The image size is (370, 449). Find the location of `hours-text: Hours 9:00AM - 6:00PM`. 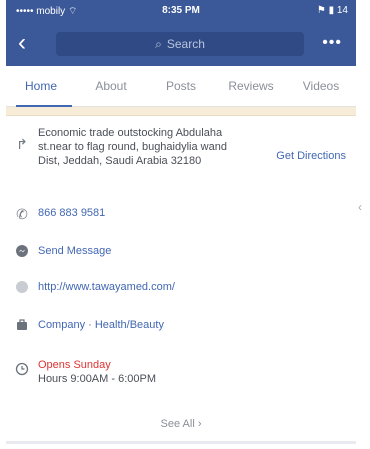

hours-text: Hours 9:00AM - 6:00PM is located at coordinates (97, 379).